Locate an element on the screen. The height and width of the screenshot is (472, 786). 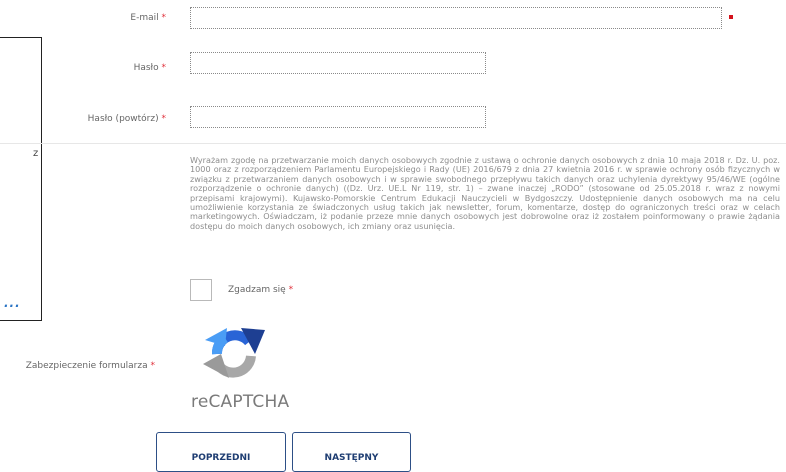
password-field is located at coordinates (338, 63).